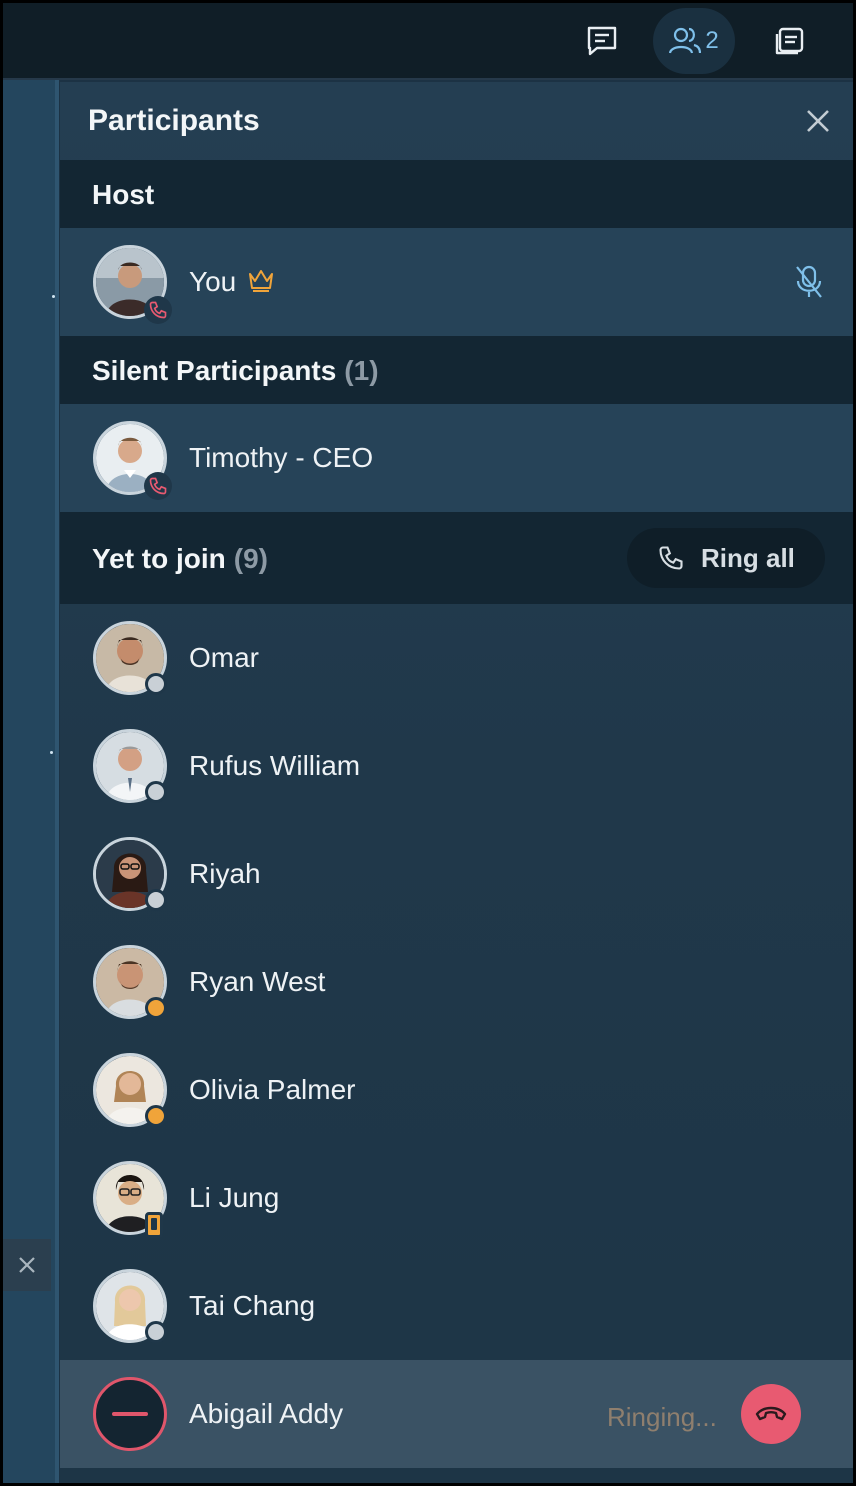  What do you see at coordinates (809, 282) in the screenshot?
I see `mic-off-icon` at bounding box center [809, 282].